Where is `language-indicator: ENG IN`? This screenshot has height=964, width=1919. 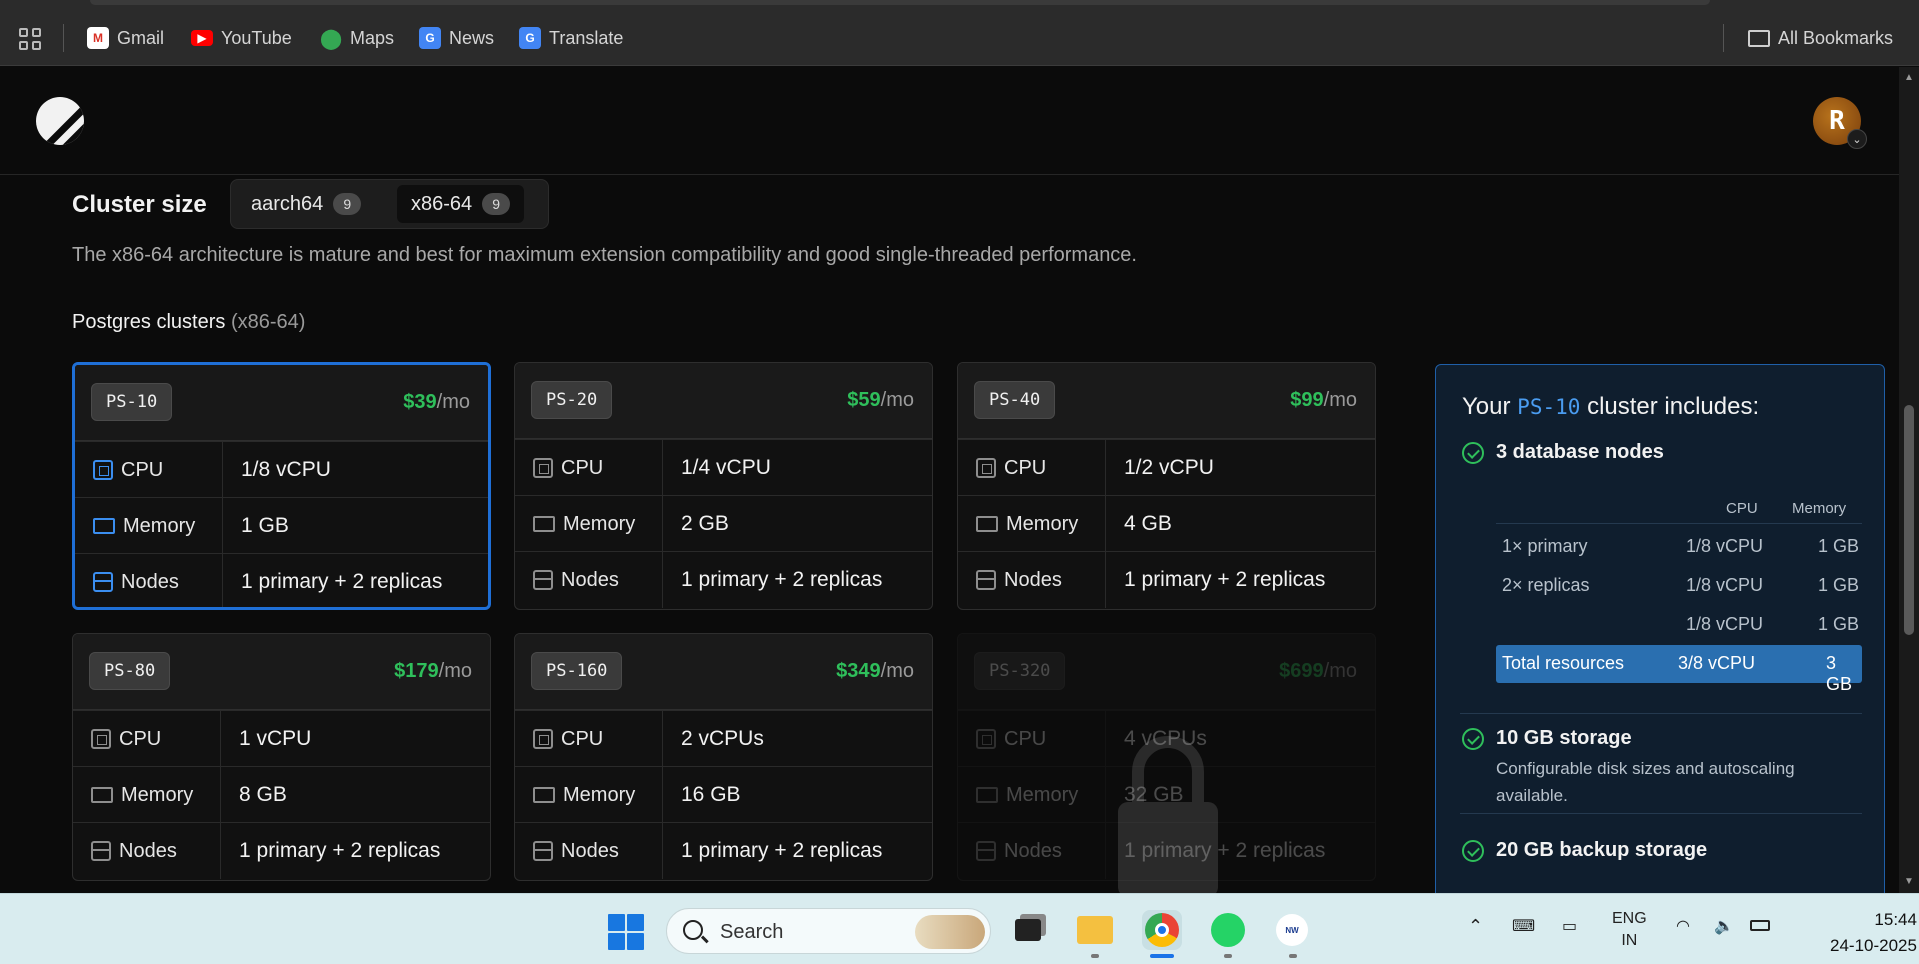 language-indicator: ENG IN is located at coordinates (1629, 930).